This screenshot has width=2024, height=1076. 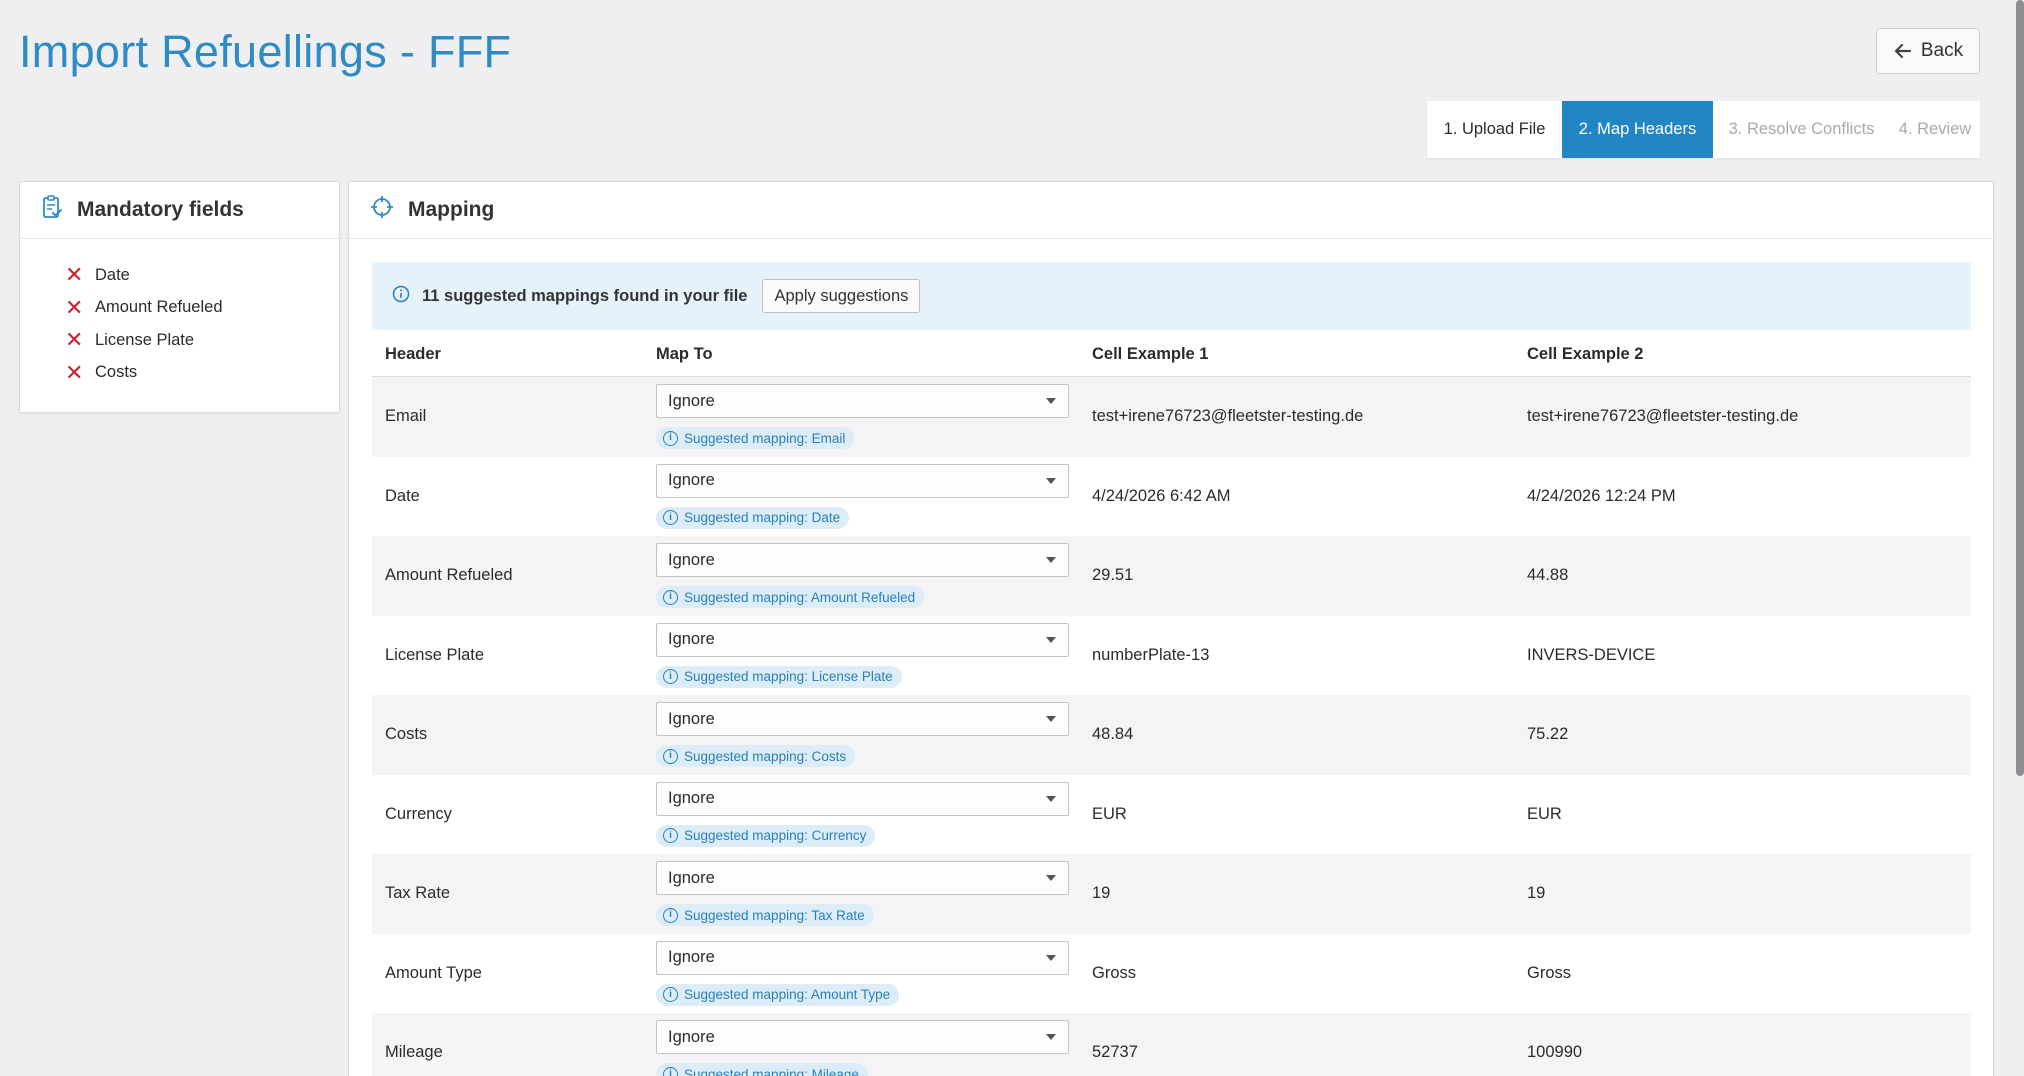 I want to click on suggested-mapping-chip: i Suggested mapping: Currency, so click(x=766, y=835).